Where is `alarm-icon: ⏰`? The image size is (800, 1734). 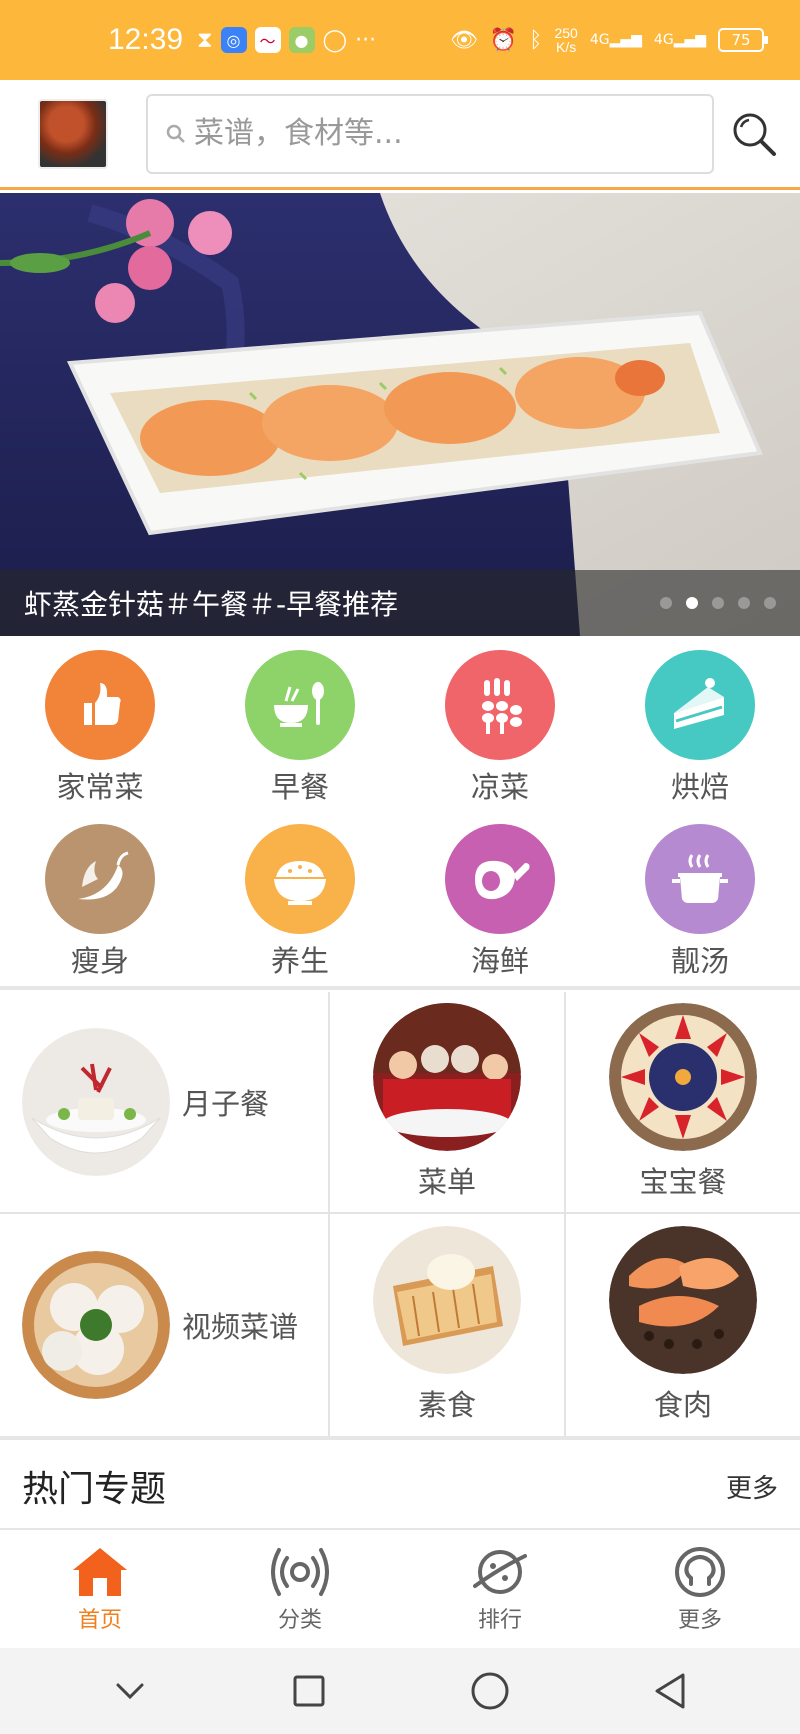
alarm-icon: ⏰ is located at coordinates (503, 40).